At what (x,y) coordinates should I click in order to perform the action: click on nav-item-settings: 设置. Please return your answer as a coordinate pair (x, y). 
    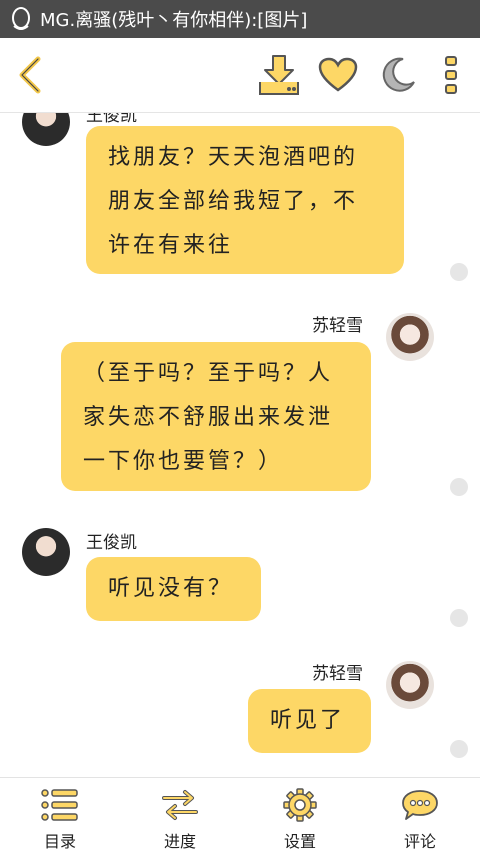
    Looking at the image, I should click on (300, 816).